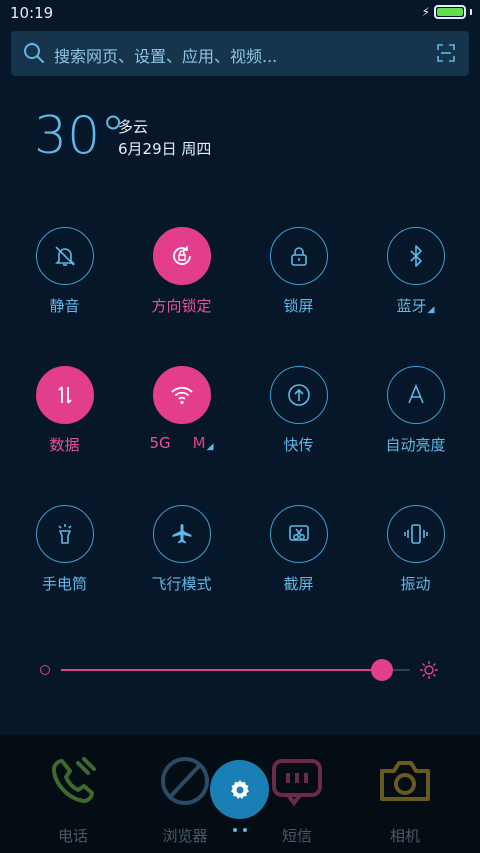 The height and width of the screenshot is (853, 480). I want to click on toggle-label: 5G M◢, so click(181, 443).